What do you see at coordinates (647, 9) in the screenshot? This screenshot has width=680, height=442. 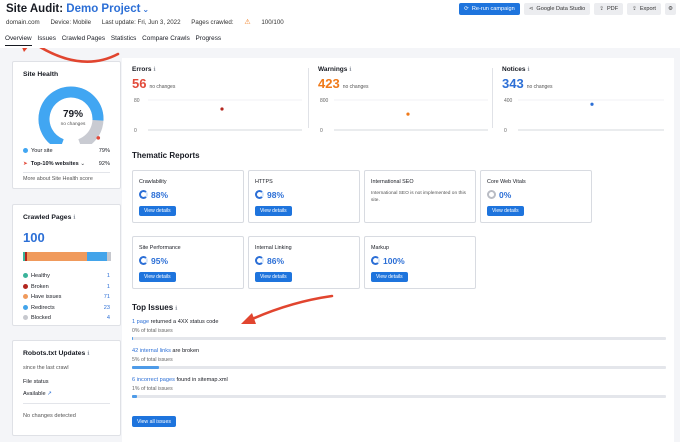 I see `export-label: Export` at bounding box center [647, 9].